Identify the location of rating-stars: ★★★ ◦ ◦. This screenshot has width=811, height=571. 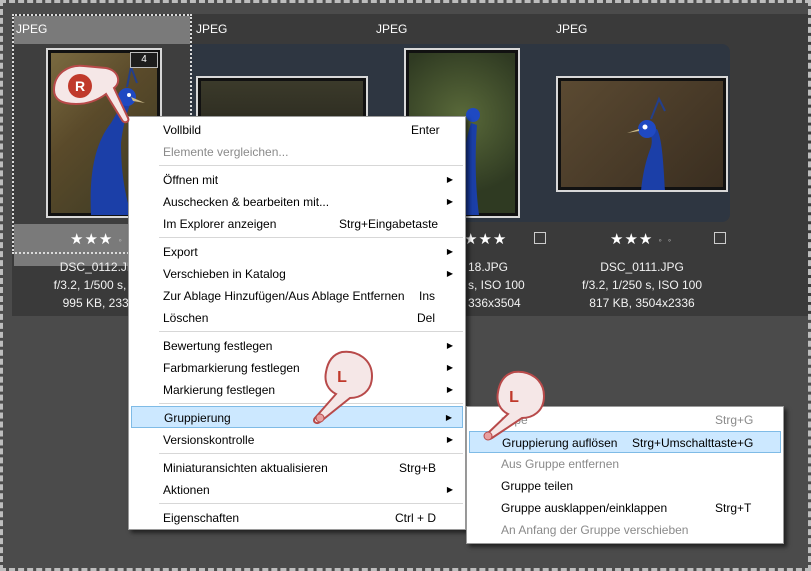
(641, 239).